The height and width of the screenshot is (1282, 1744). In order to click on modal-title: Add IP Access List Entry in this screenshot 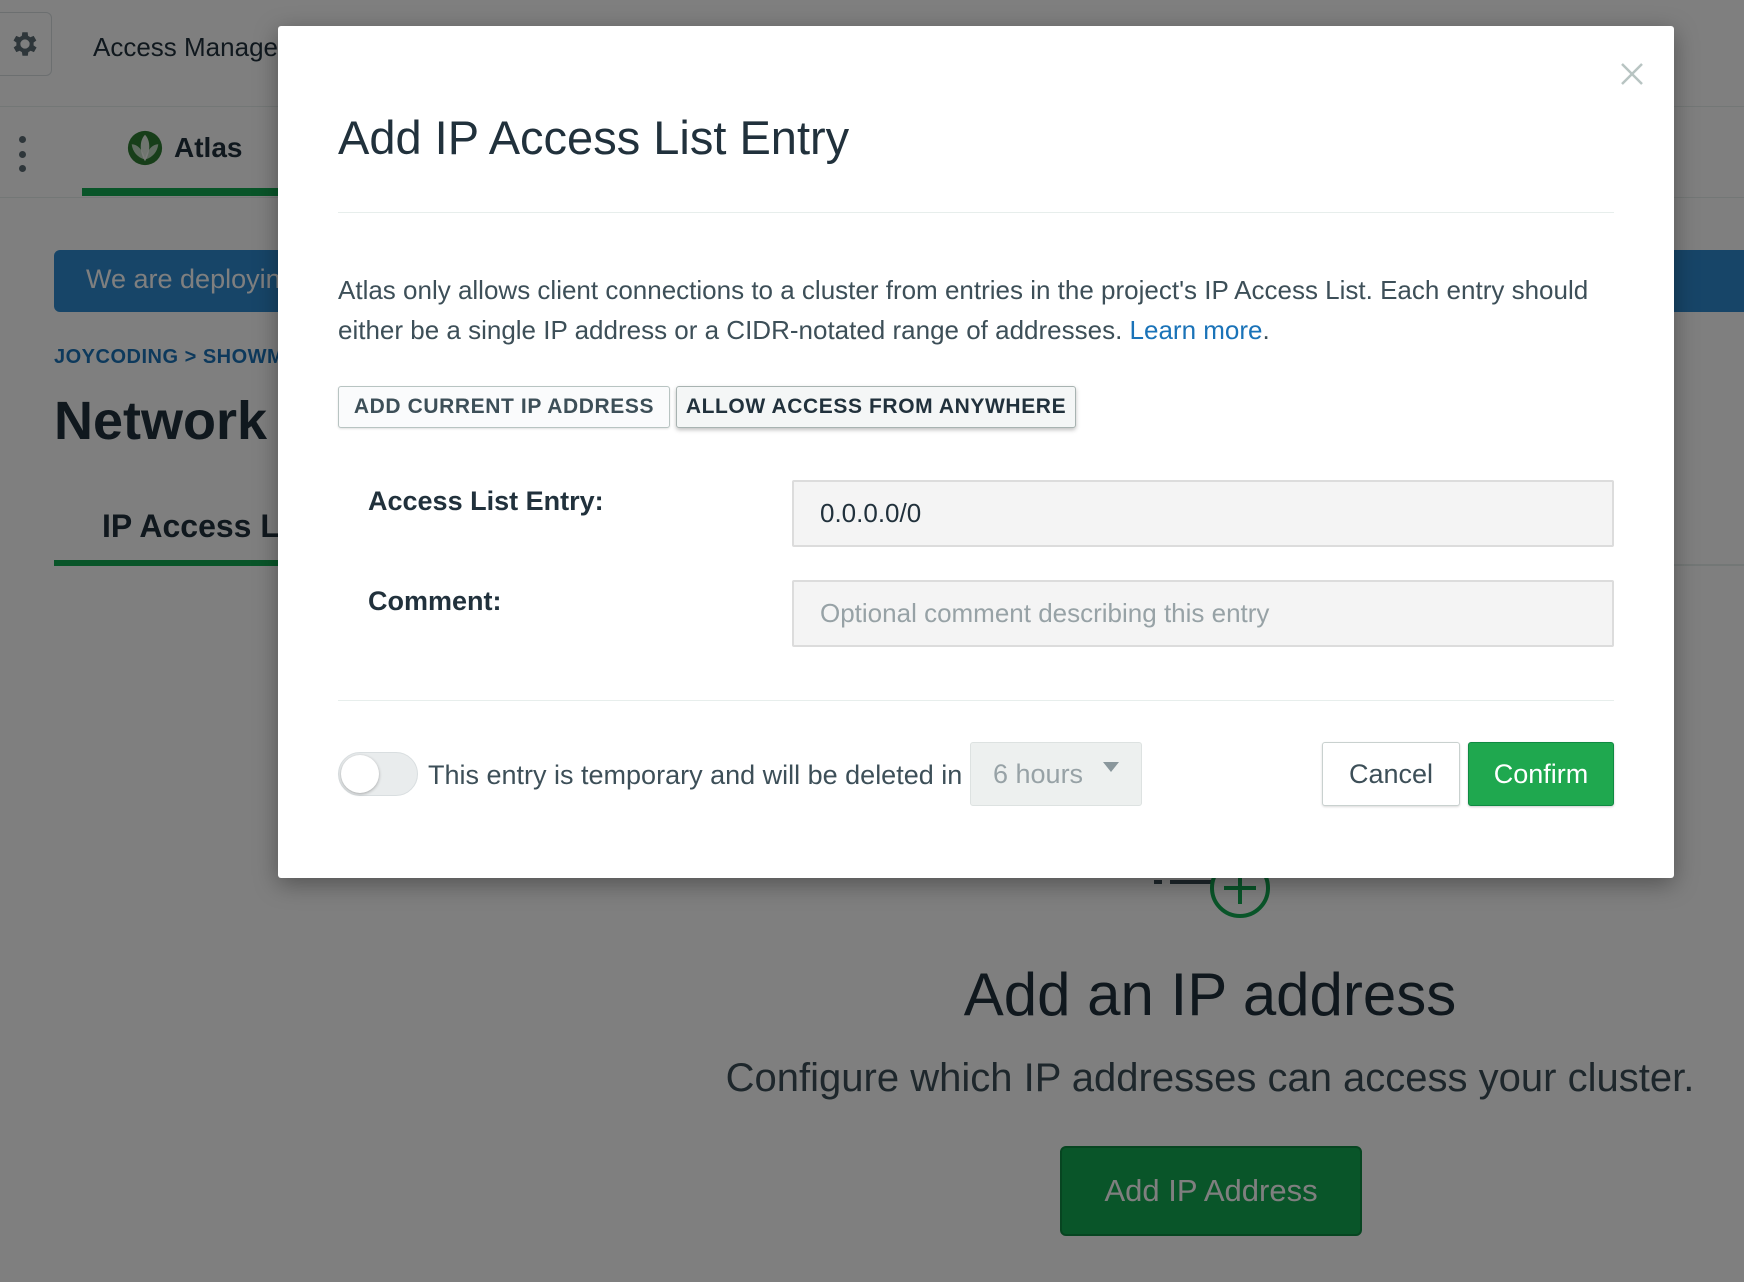, I will do `click(594, 137)`.